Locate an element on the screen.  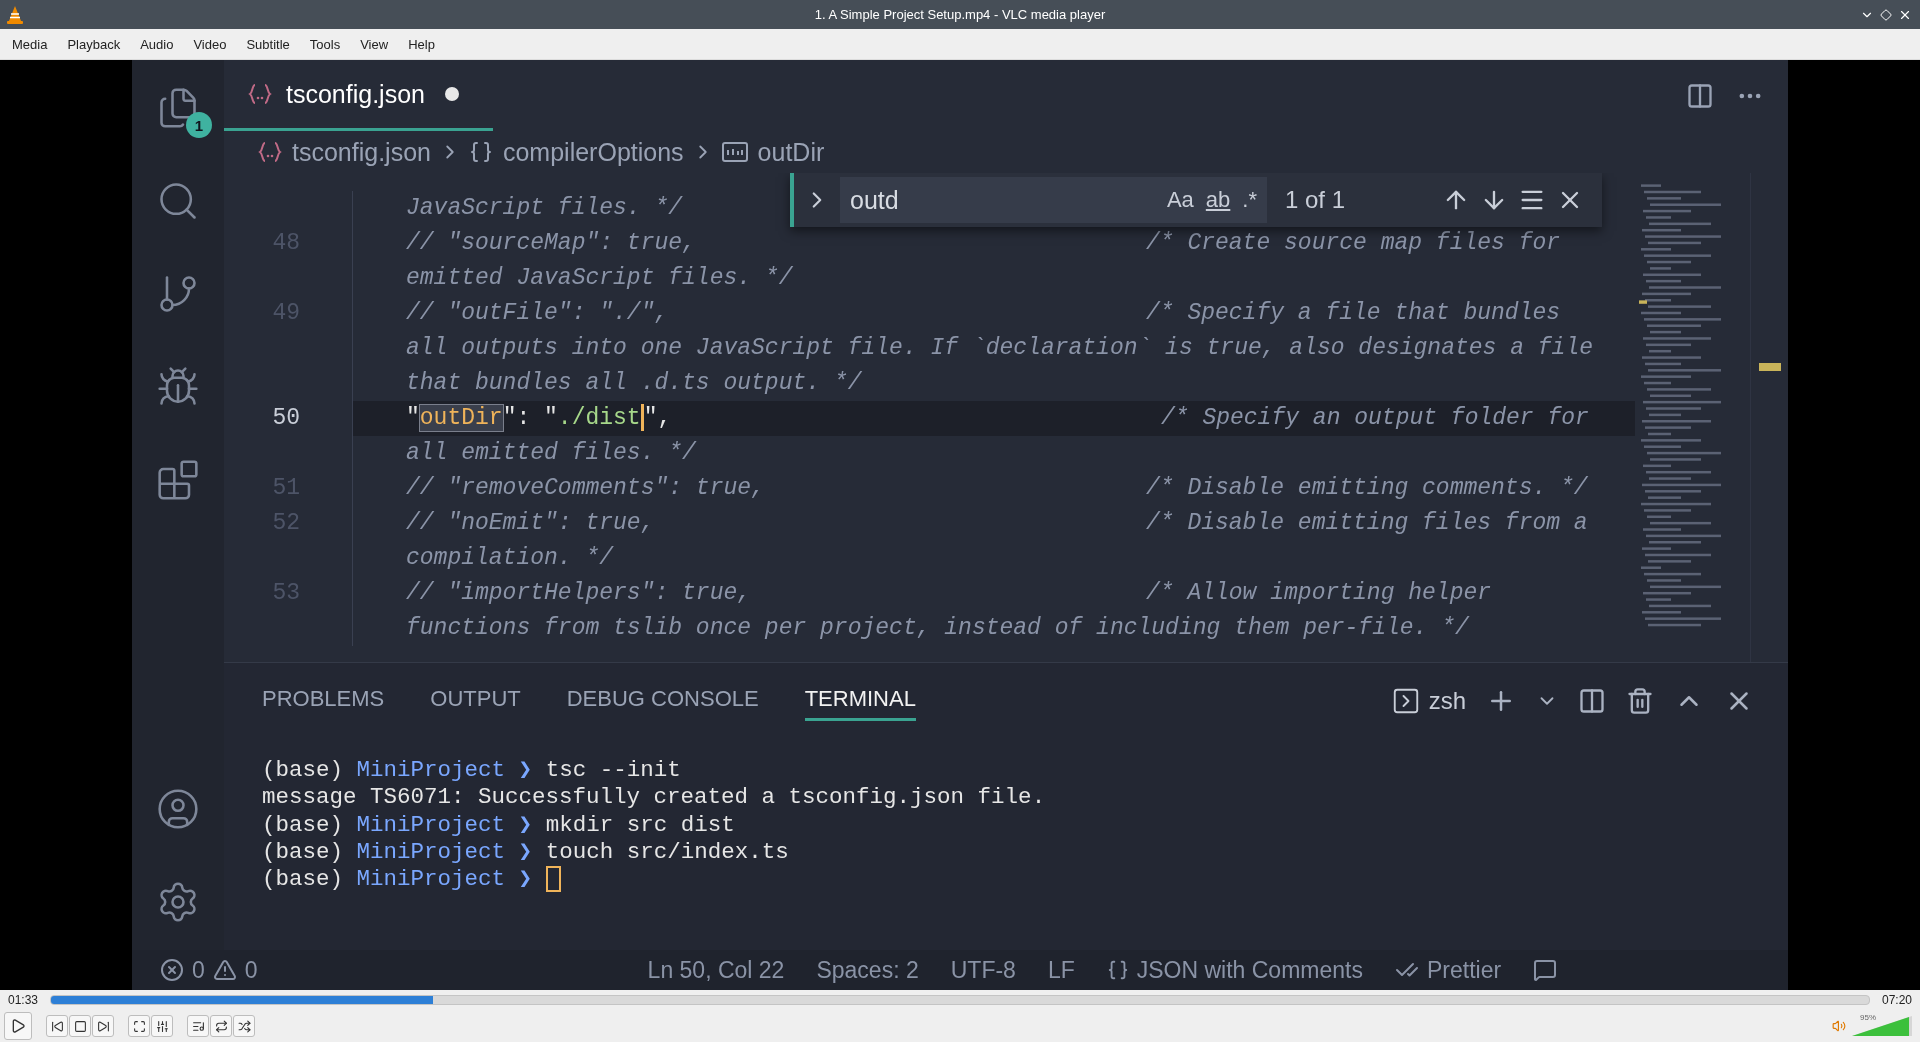
menu-item: Media is located at coordinates (30, 44).